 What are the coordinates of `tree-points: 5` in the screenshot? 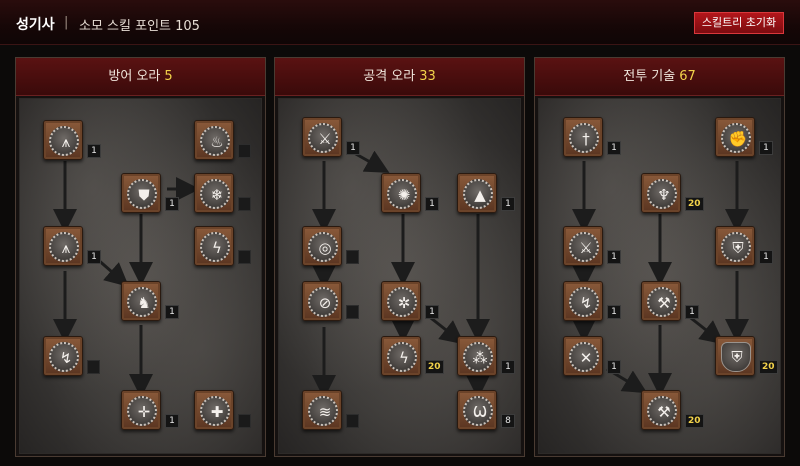 It's located at (168, 76).